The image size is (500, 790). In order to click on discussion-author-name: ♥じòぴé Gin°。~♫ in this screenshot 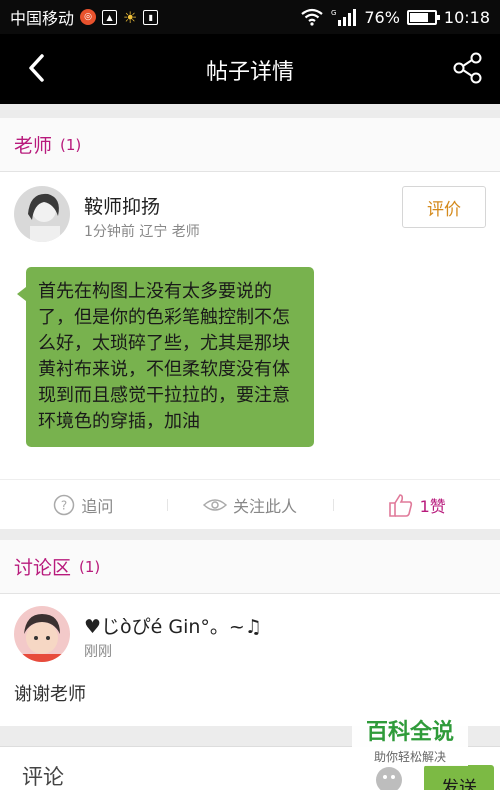, I will do `click(173, 625)`.